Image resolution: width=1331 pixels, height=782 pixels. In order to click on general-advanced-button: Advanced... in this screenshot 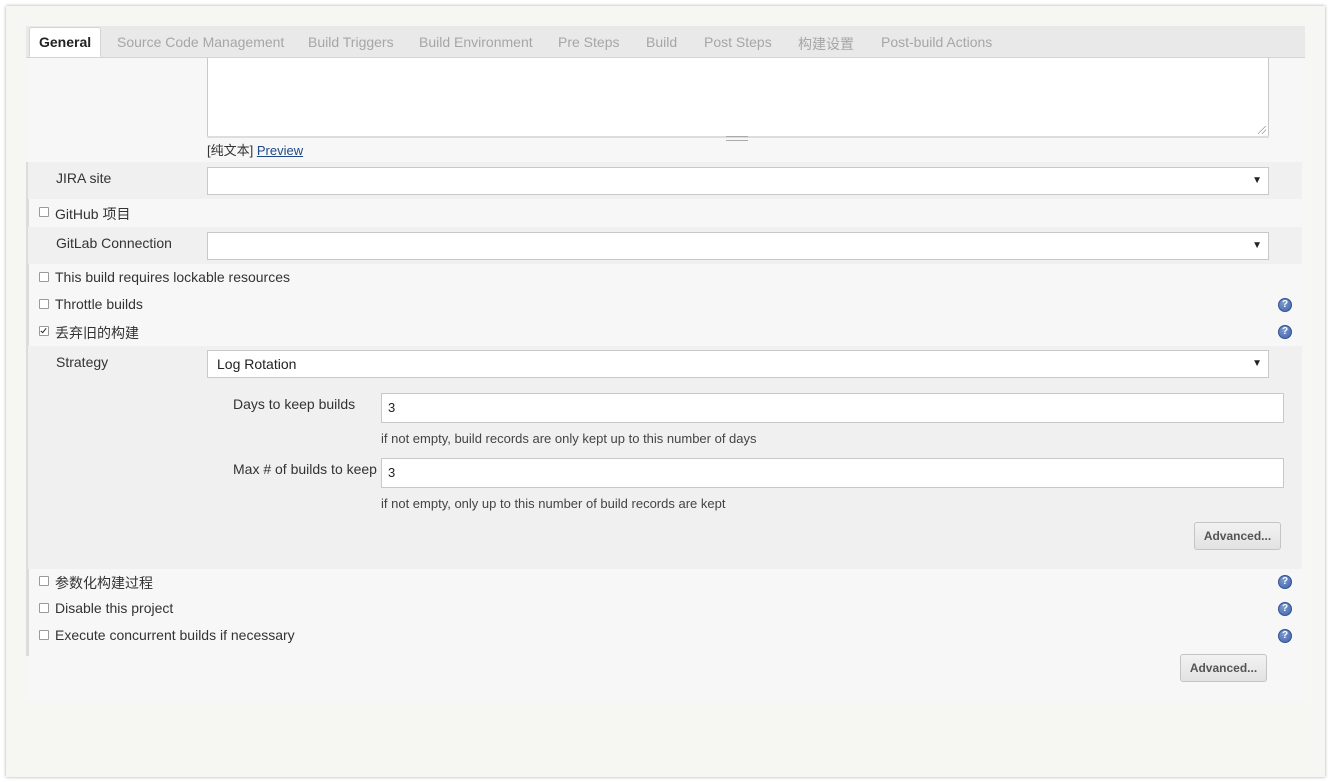, I will do `click(1223, 668)`.